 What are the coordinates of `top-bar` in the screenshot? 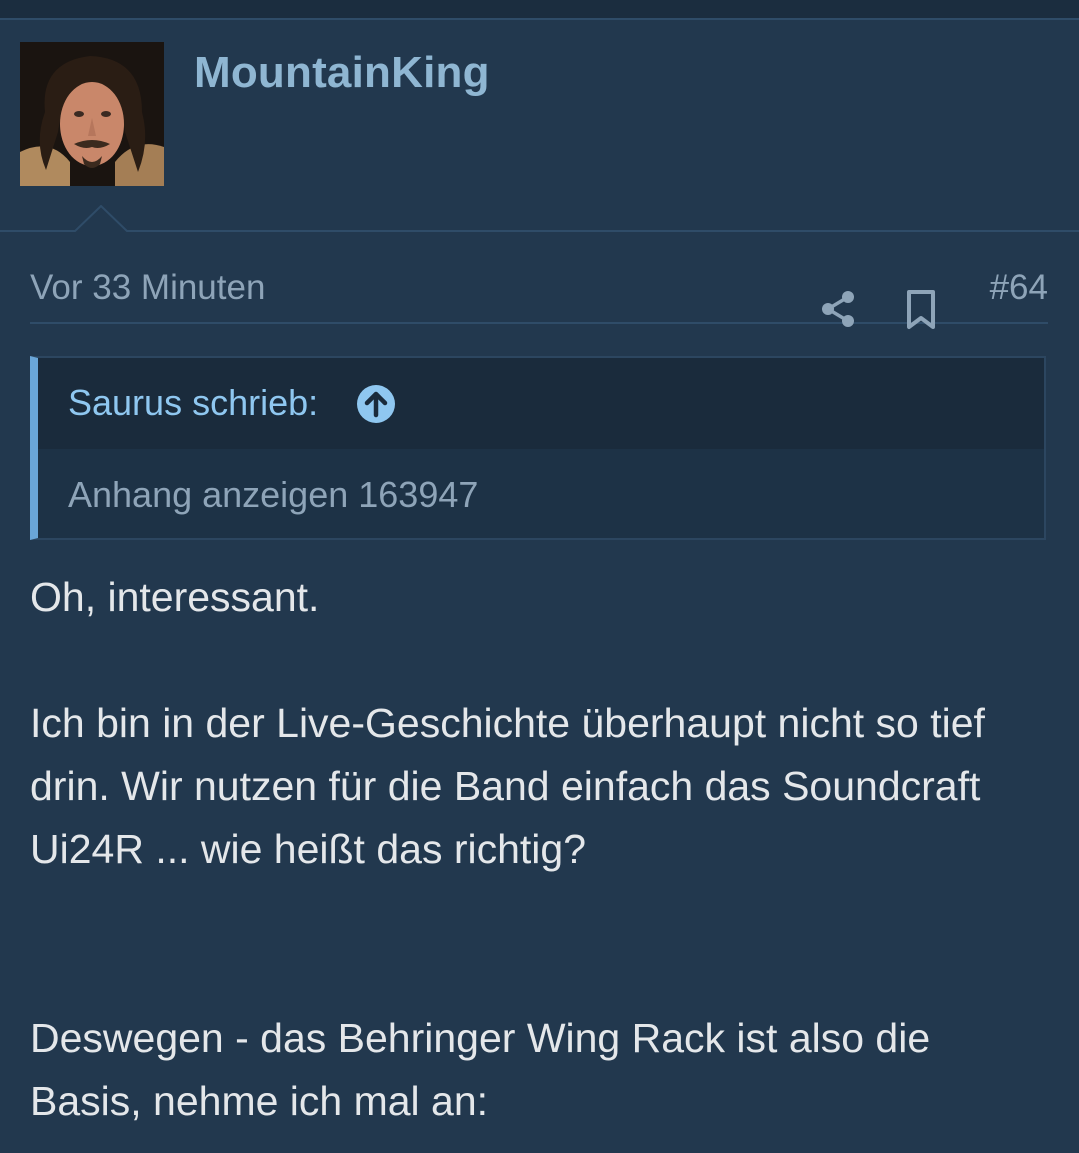 It's located at (539, 10).